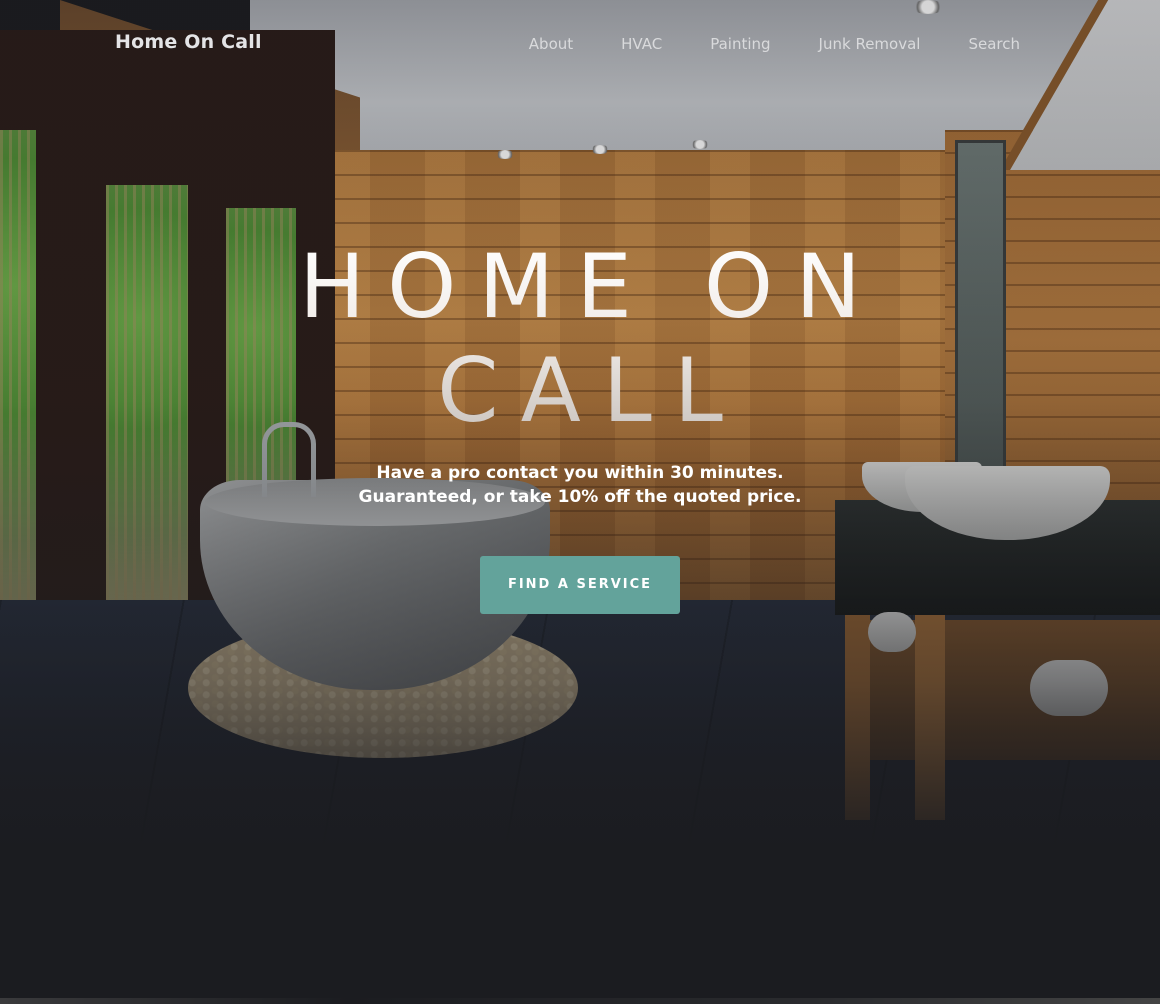 This screenshot has height=1004, width=1160. I want to click on nav-link-painting: Painting, so click(740, 44).